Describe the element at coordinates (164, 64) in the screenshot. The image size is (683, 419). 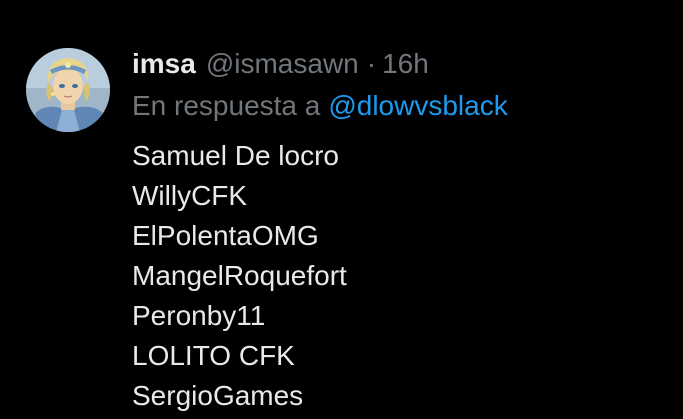
I see `author-display-name: imsa` at that location.